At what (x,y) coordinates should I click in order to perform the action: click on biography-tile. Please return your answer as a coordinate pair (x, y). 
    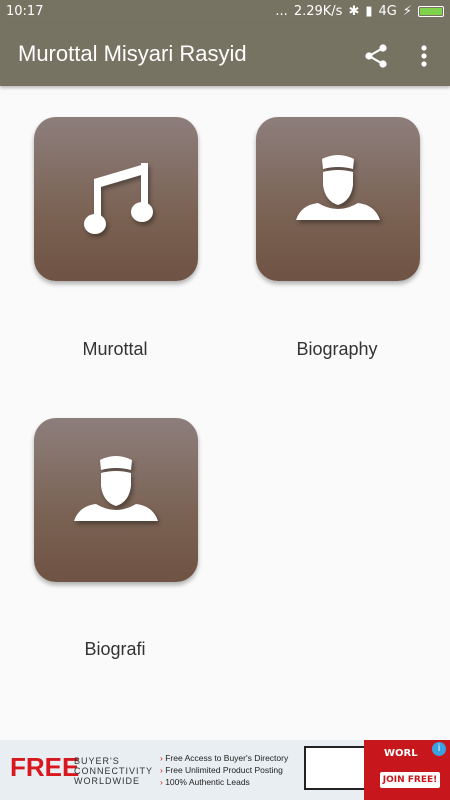
    Looking at the image, I should click on (338, 199).